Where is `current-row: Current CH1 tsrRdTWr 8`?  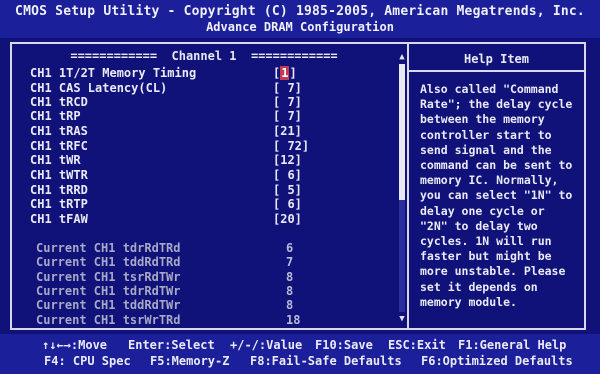 current-row: Current CH1 tsrRdTWr 8 is located at coordinates (164, 277).